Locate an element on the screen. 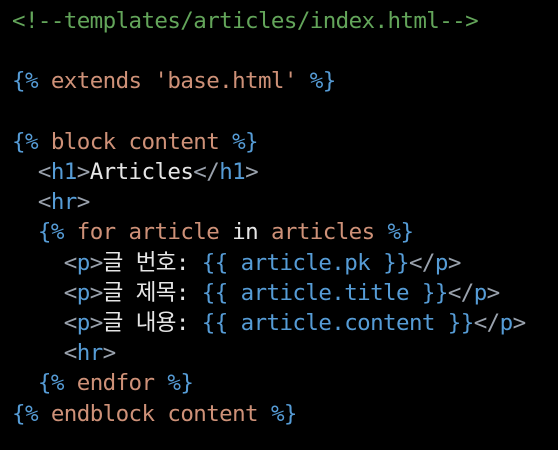 This screenshot has width=558, height=450. code-line: {% block content %} is located at coordinates (135, 142).